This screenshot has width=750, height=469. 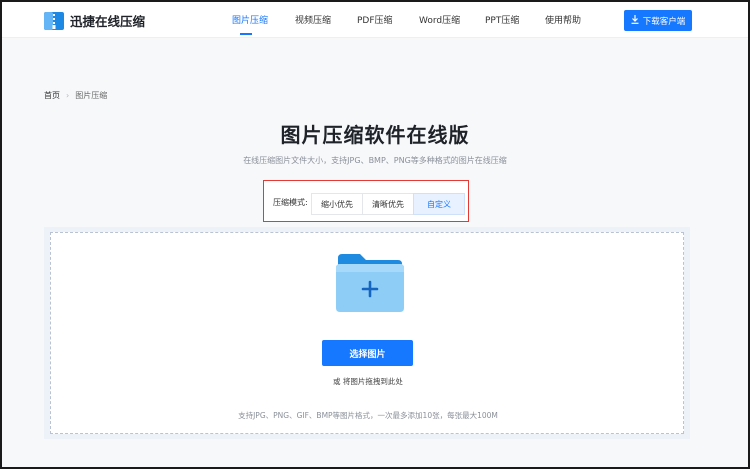 What do you see at coordinates (388, 204) in the screenshot?
I see `mode-option-clarity-first: 清晰优先` at bounding box center [388, 204].